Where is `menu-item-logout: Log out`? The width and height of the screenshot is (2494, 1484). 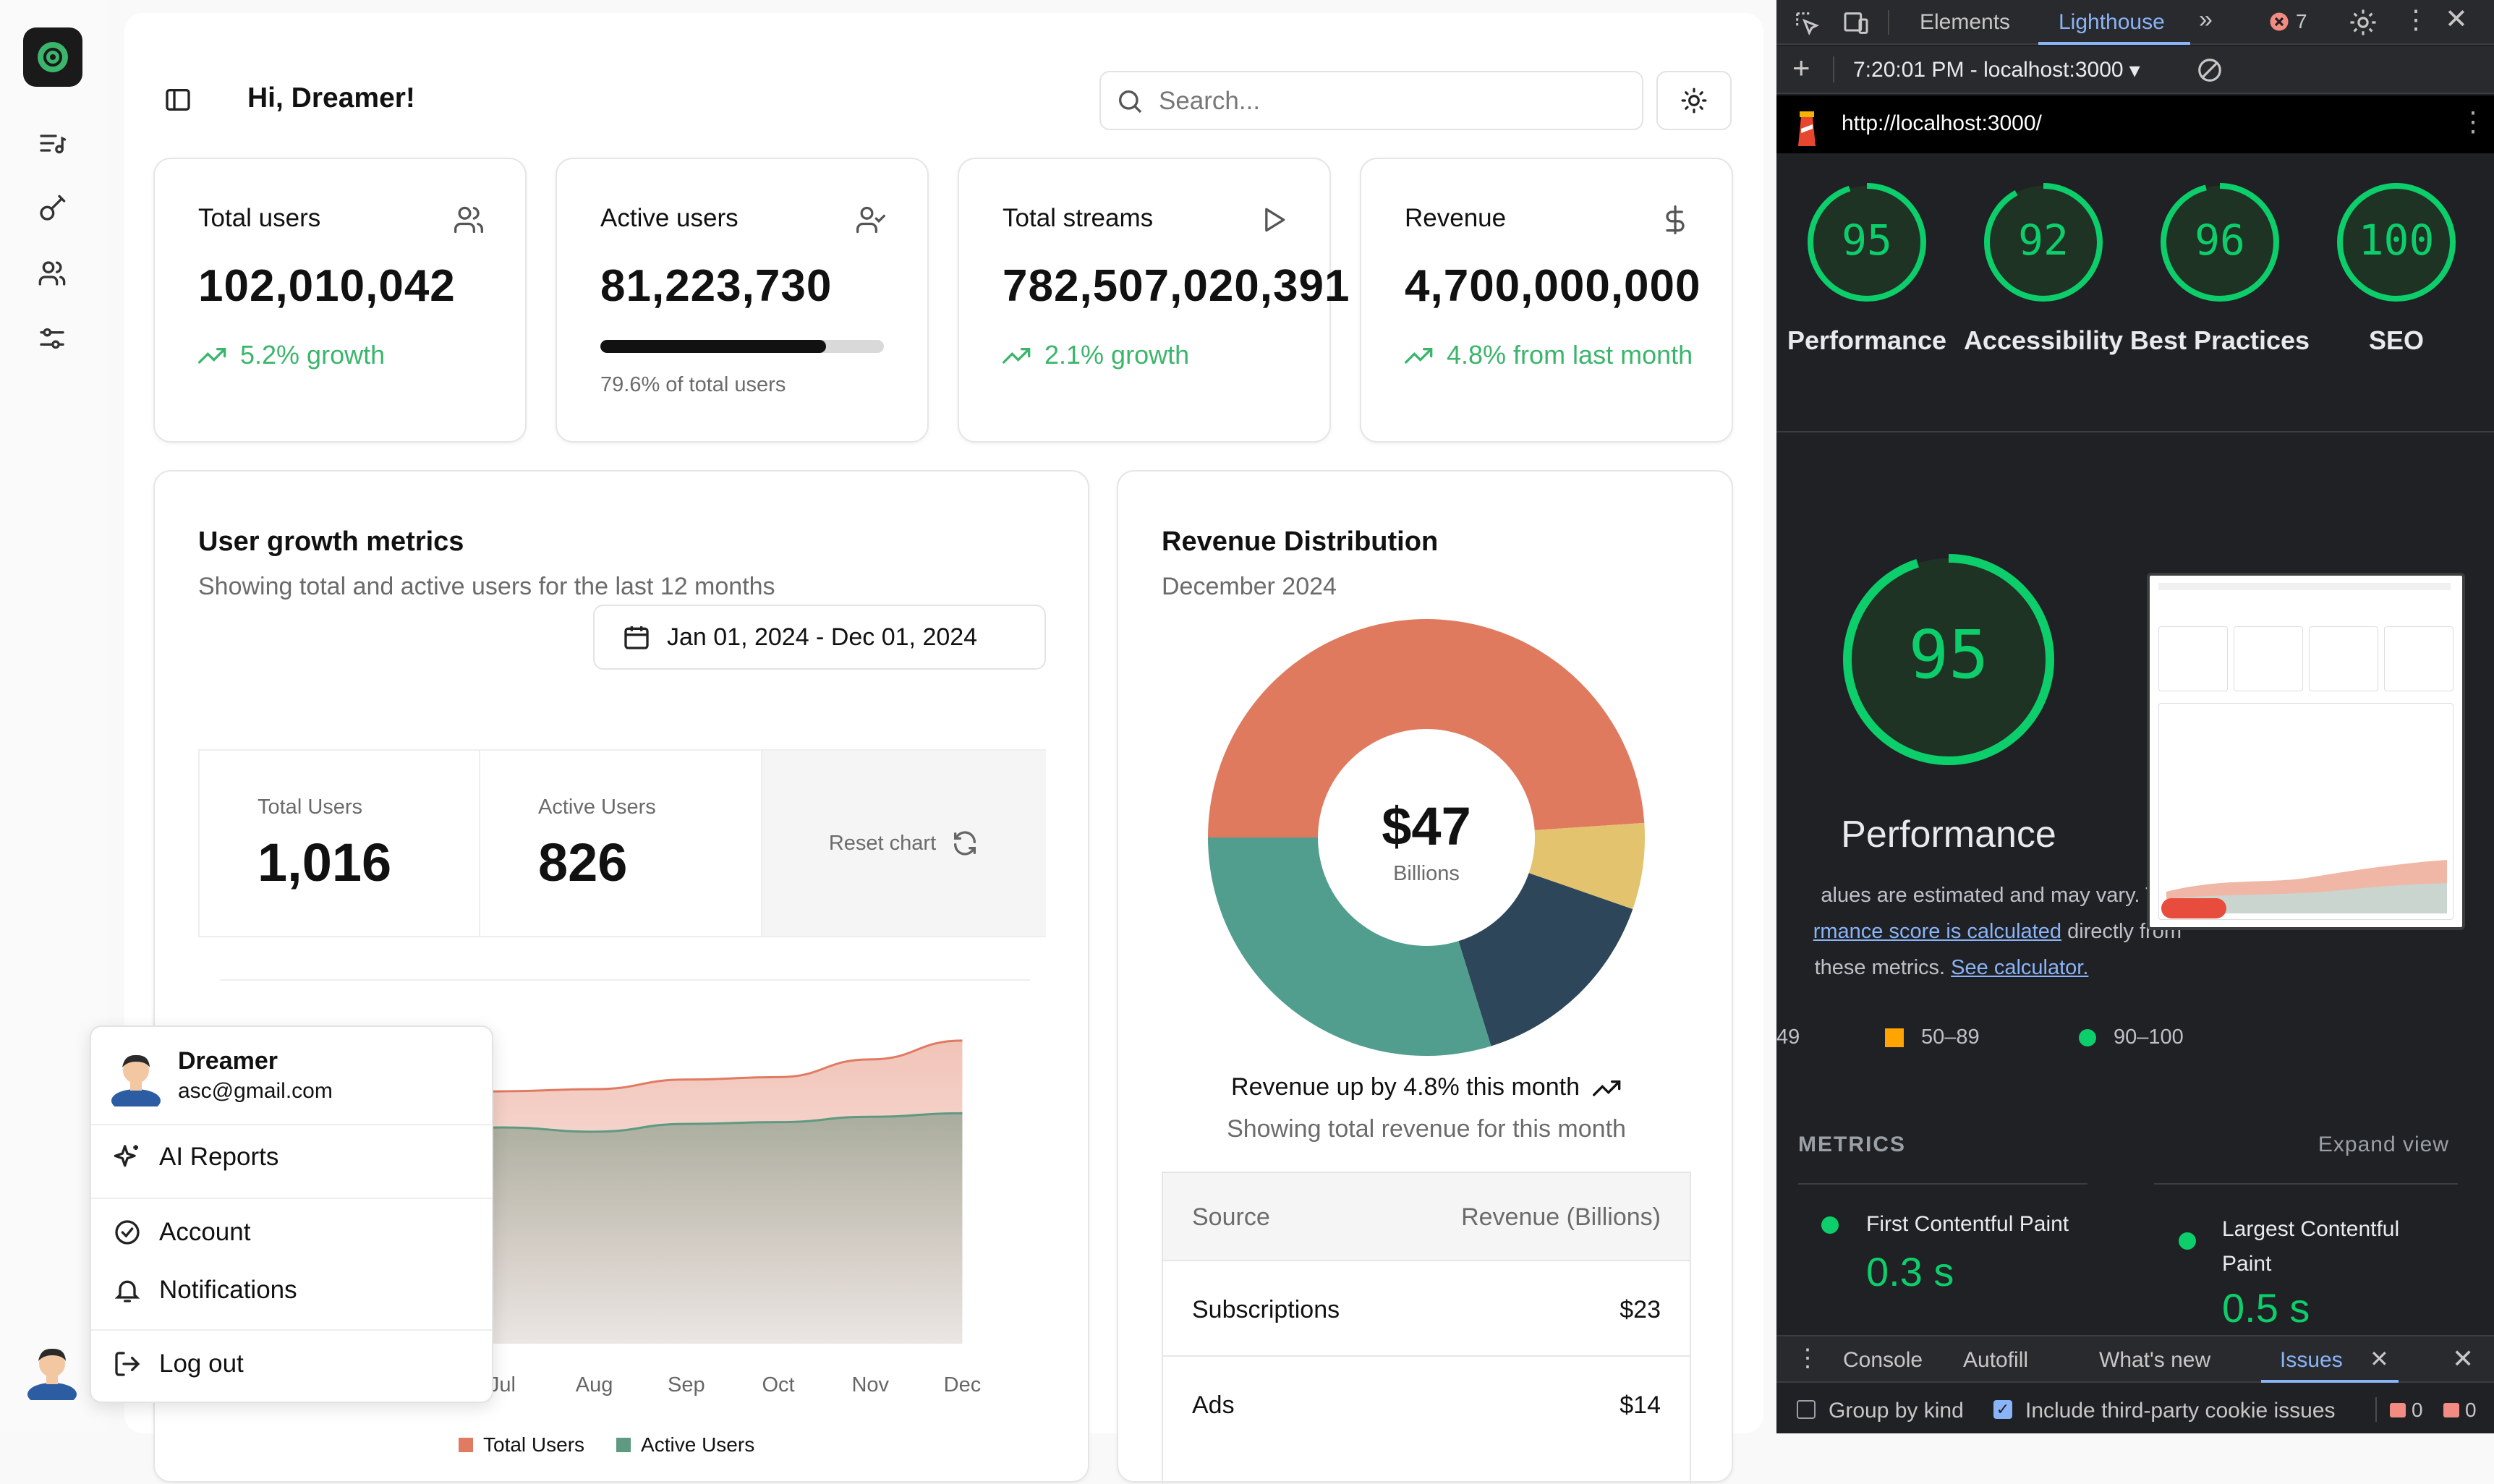
menu-item-logout: Log out is located at coordinates (178, 1363).